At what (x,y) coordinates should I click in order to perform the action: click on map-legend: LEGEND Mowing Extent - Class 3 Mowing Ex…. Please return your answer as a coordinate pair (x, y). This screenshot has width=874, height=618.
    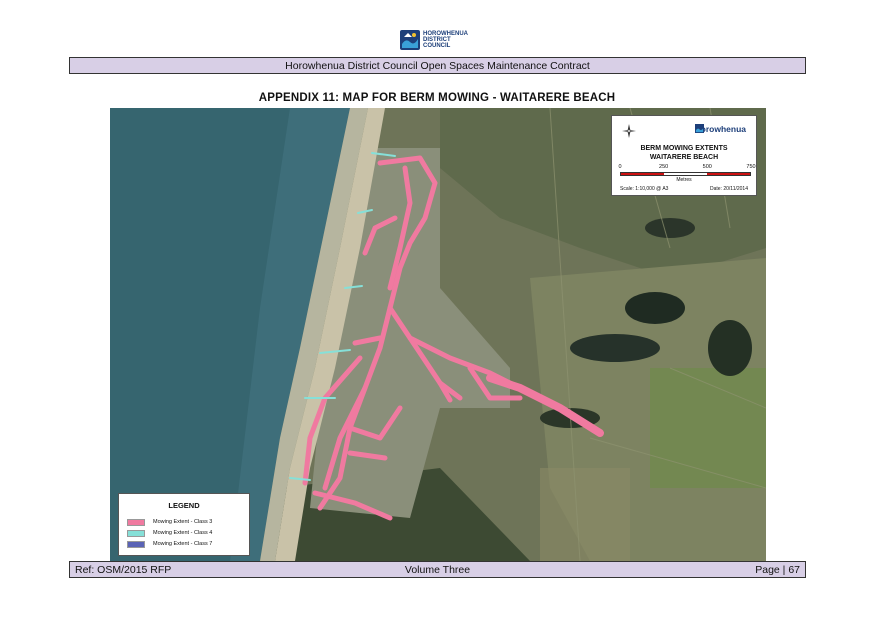
    Looking at the image, I should click on (184, 524).